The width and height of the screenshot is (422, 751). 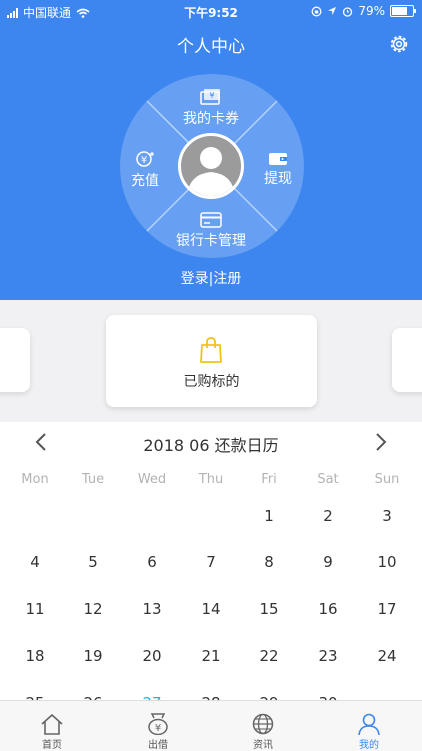 What do you see at coordinates (328, 656) in the screenshot?
I see `calendar-day: 23` at bounding box center [328, 656].